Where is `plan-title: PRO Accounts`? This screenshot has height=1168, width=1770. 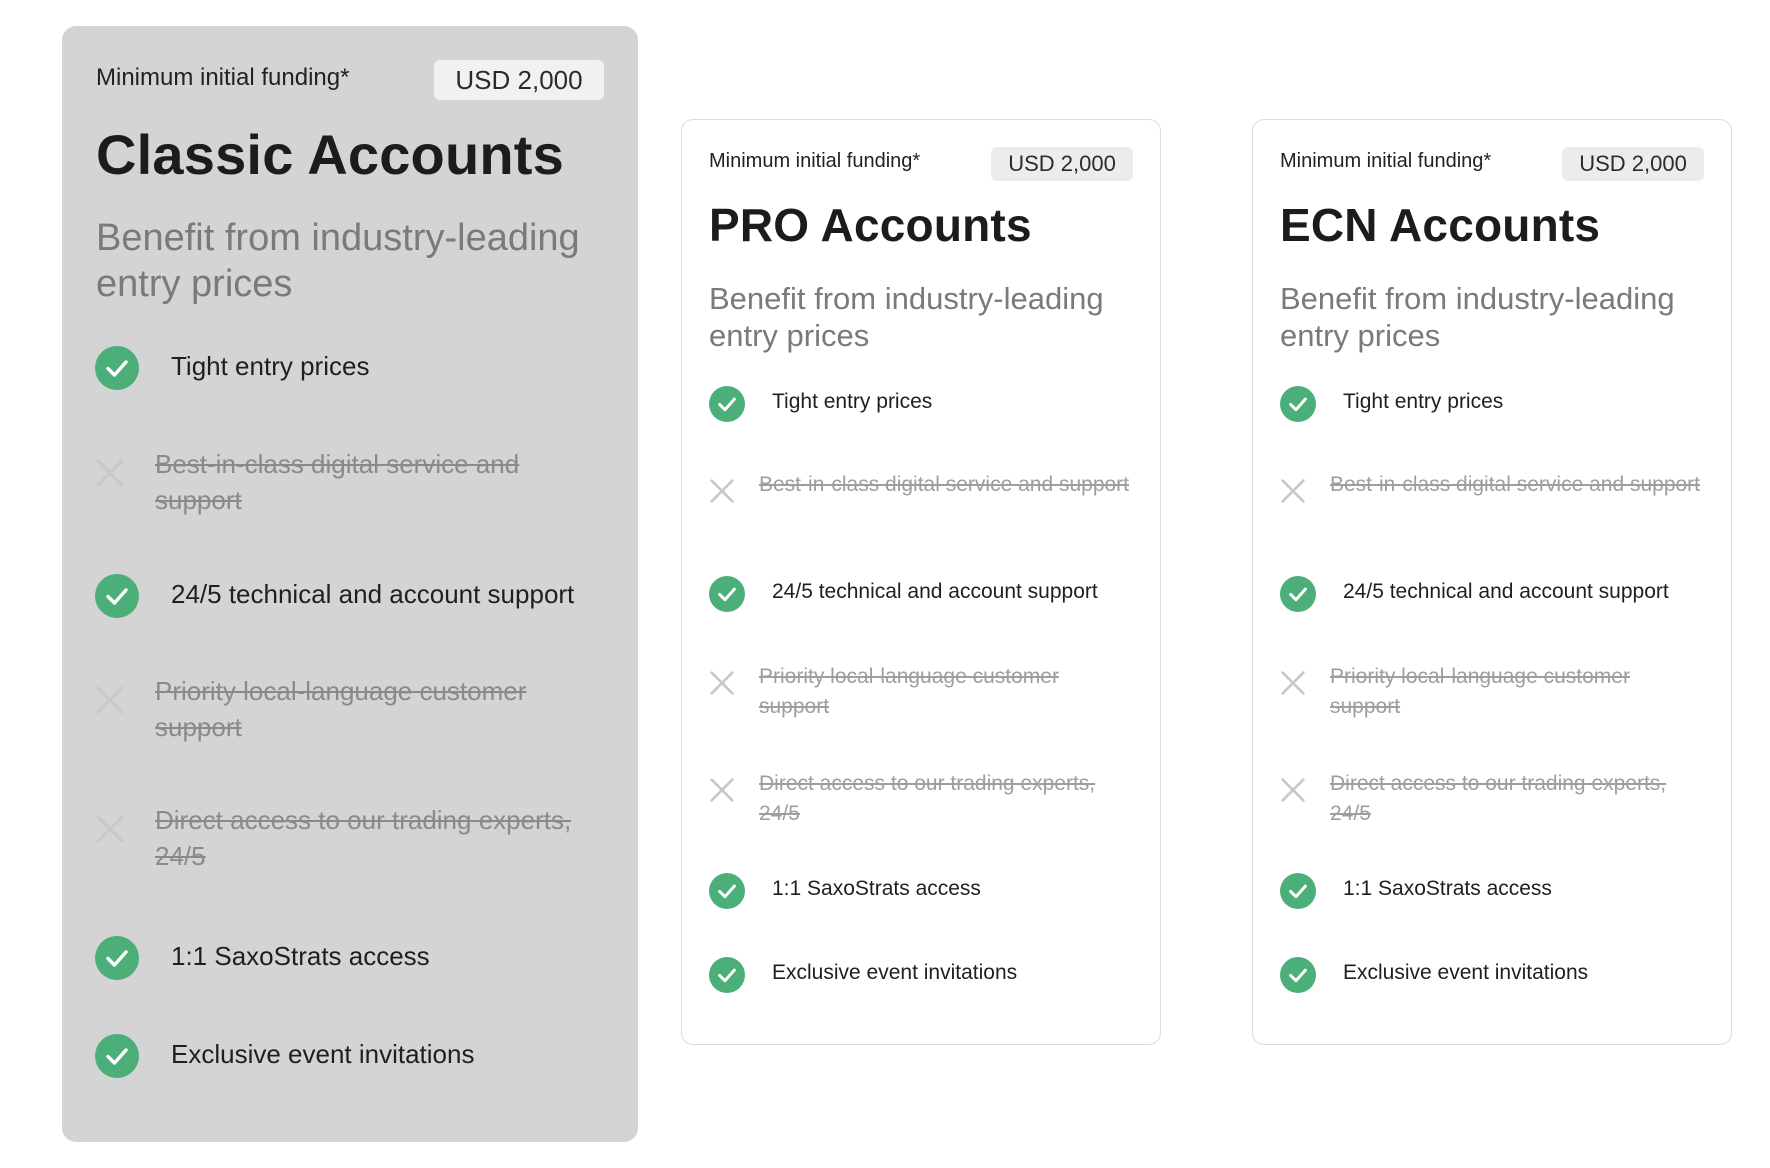 plan-title: PRO Accounts is located at coordinates (870, 225).